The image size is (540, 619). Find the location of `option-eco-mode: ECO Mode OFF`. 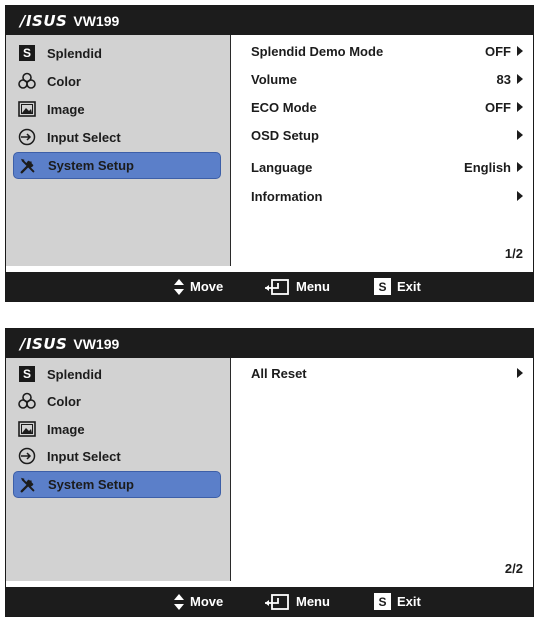

option-eco-mode: ECO Mode OFF is located at coordinates (387, 107).